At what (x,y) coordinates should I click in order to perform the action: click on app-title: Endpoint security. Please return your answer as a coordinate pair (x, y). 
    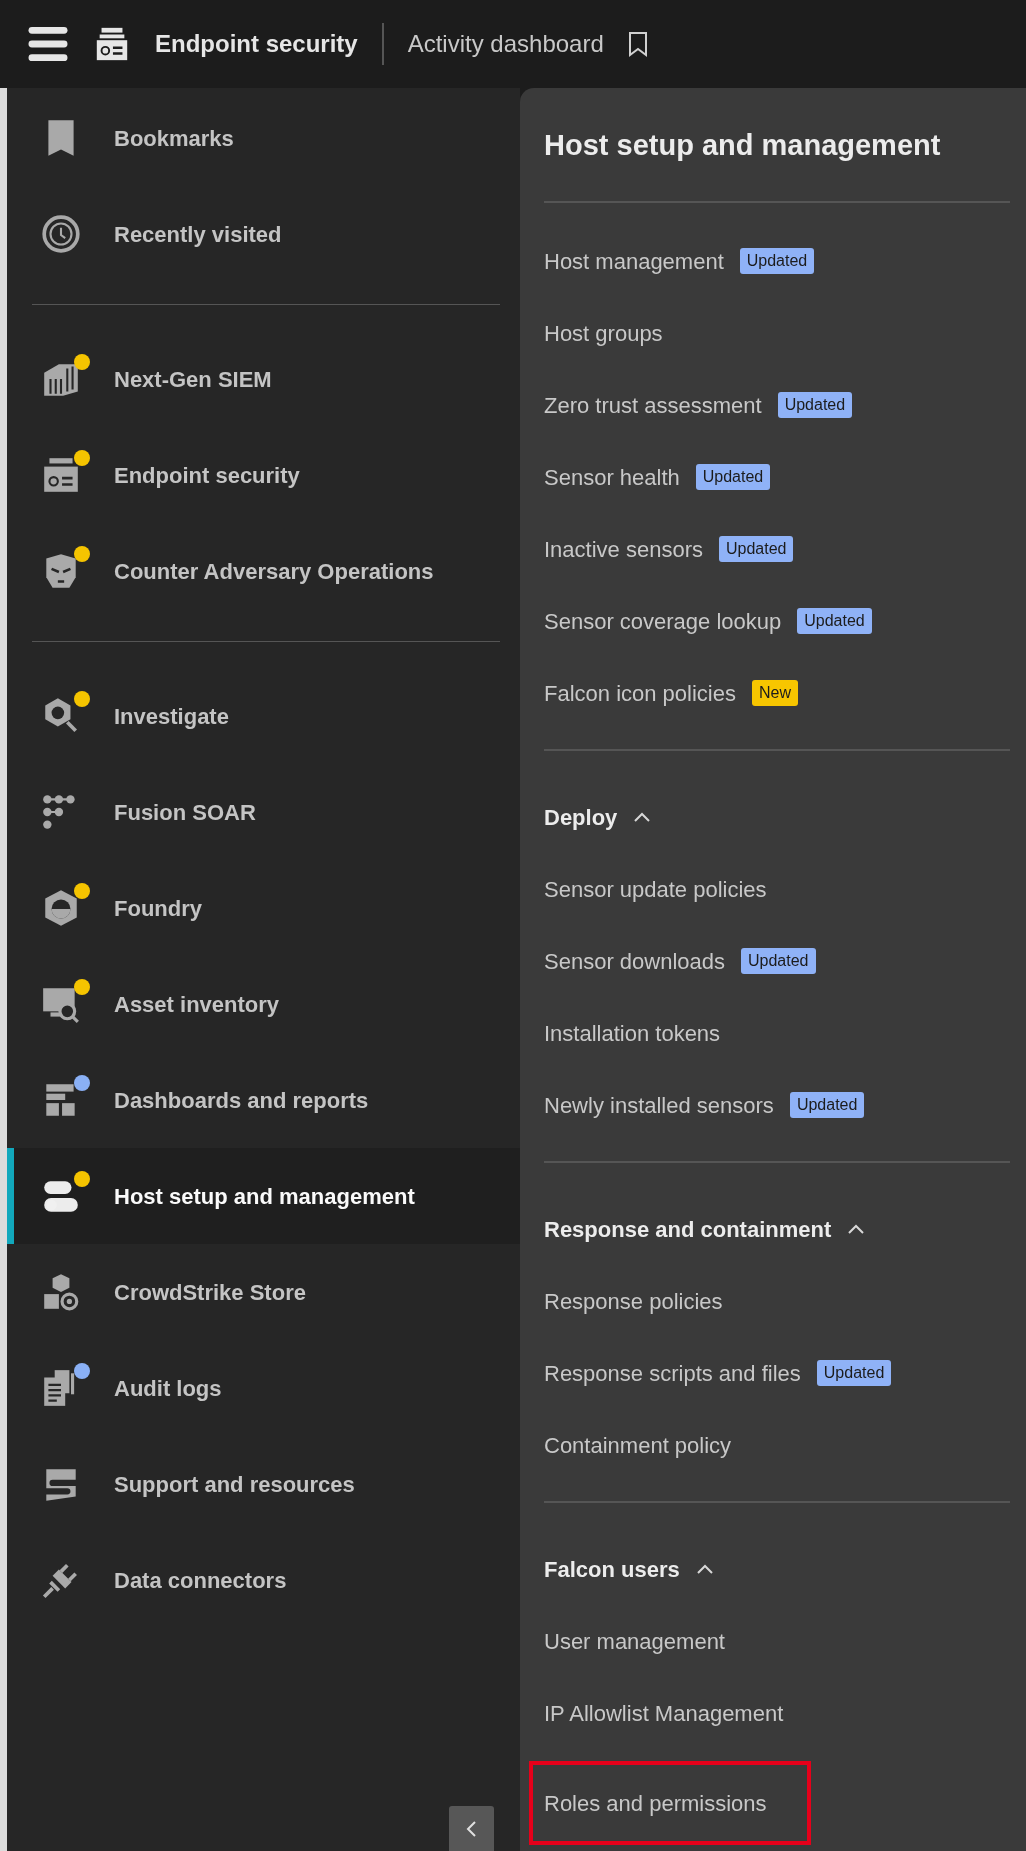
    Looking at the image, I should click on (256, 44).